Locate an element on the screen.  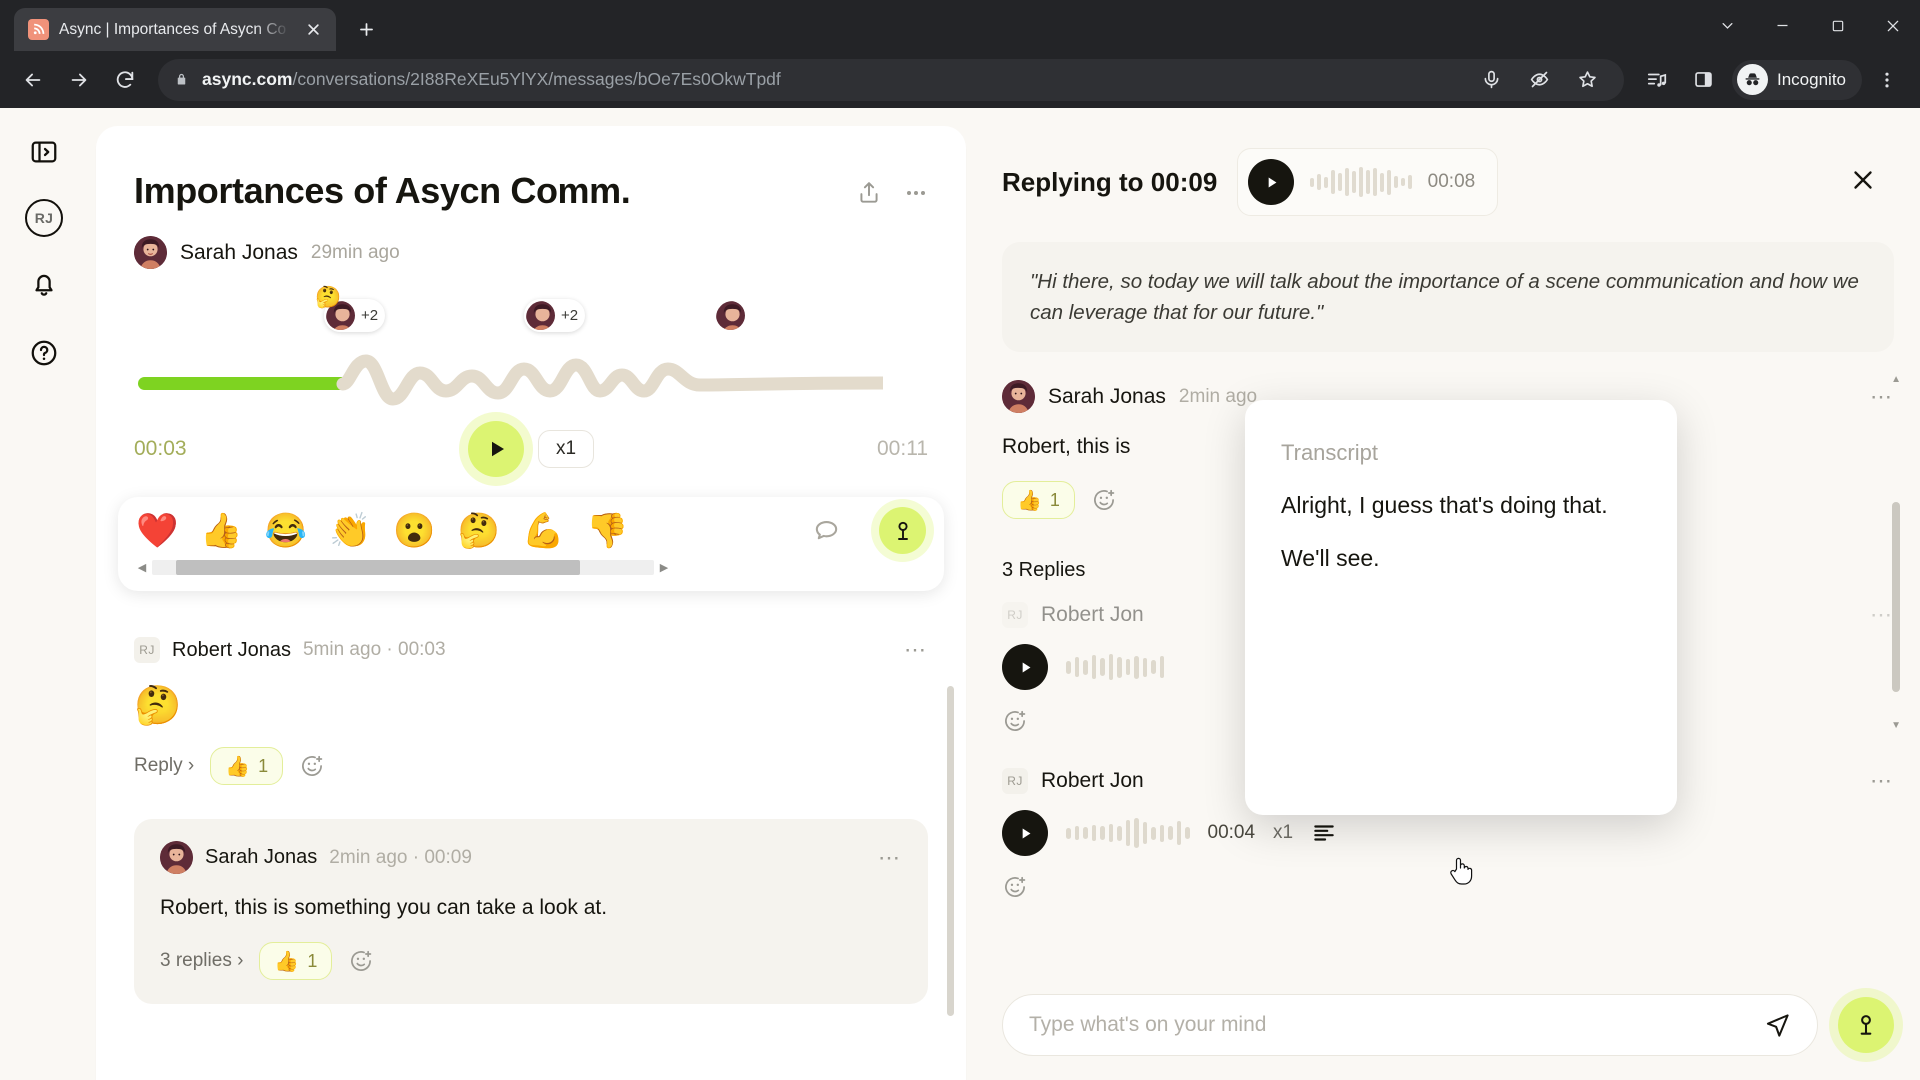
emoji-thumbs-up: 👍 is located at coordinates (221, 531).